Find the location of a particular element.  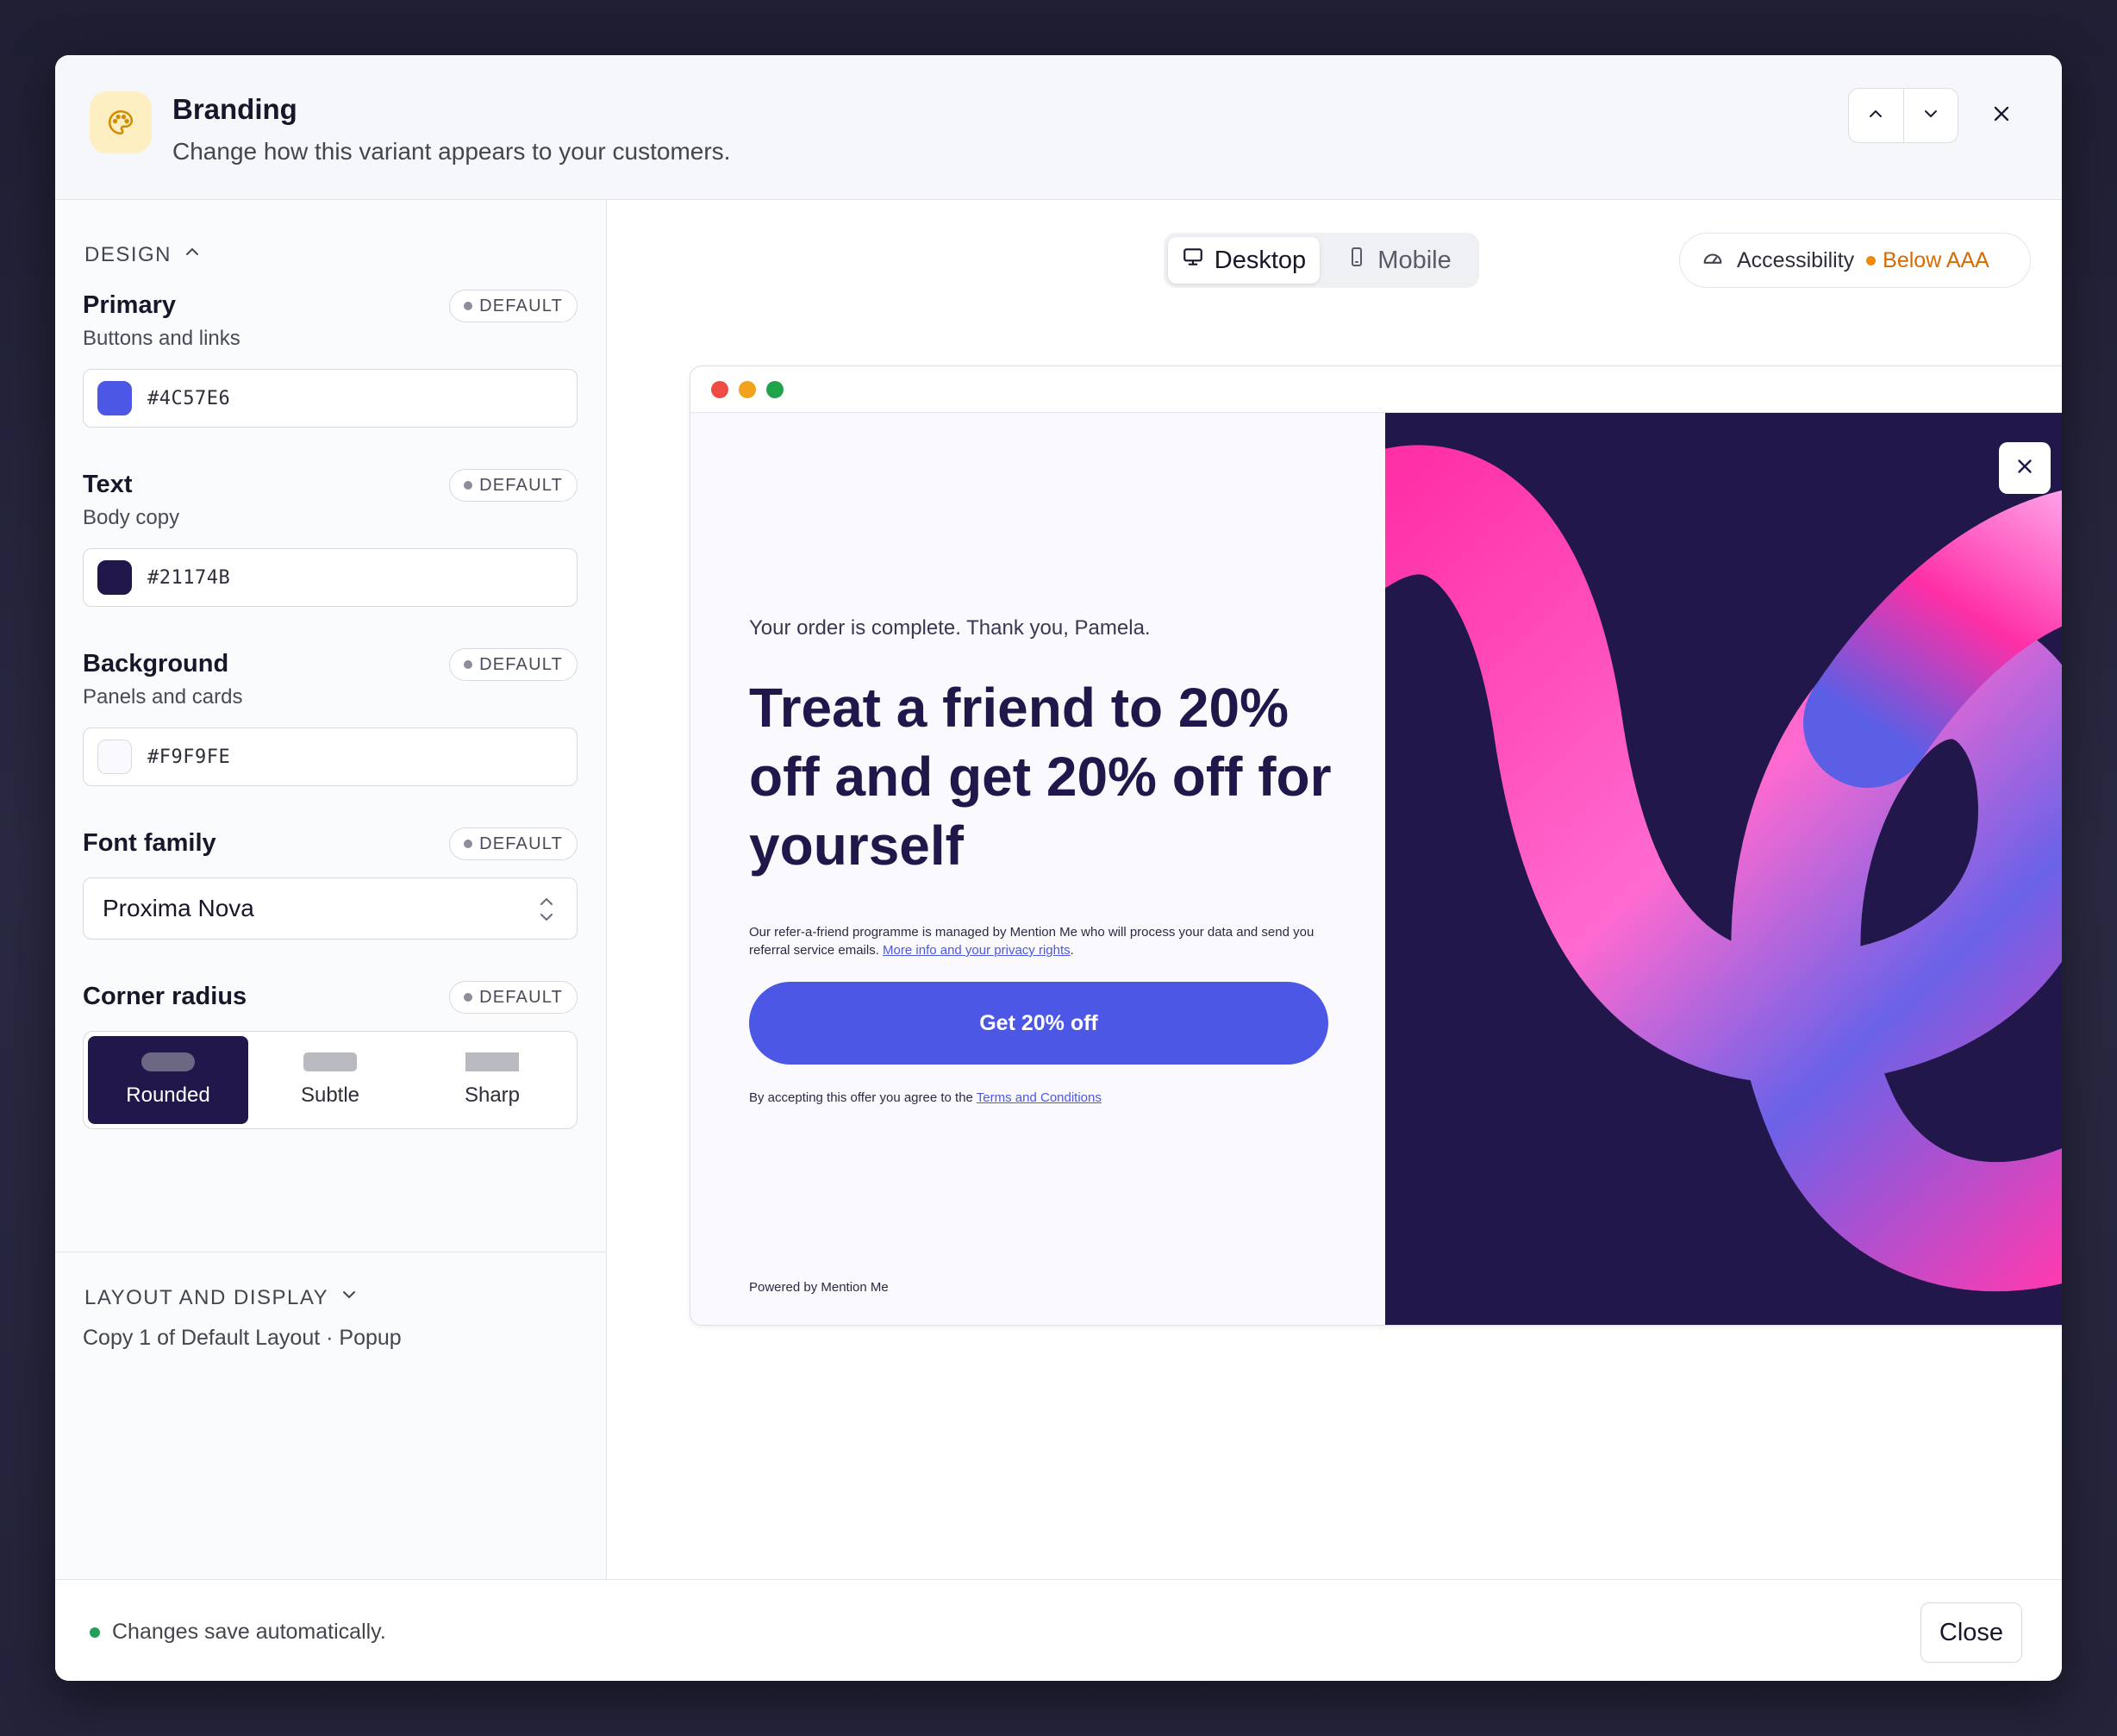

radius-option-rounded: Rounded is located at coordinates (168, 1080).